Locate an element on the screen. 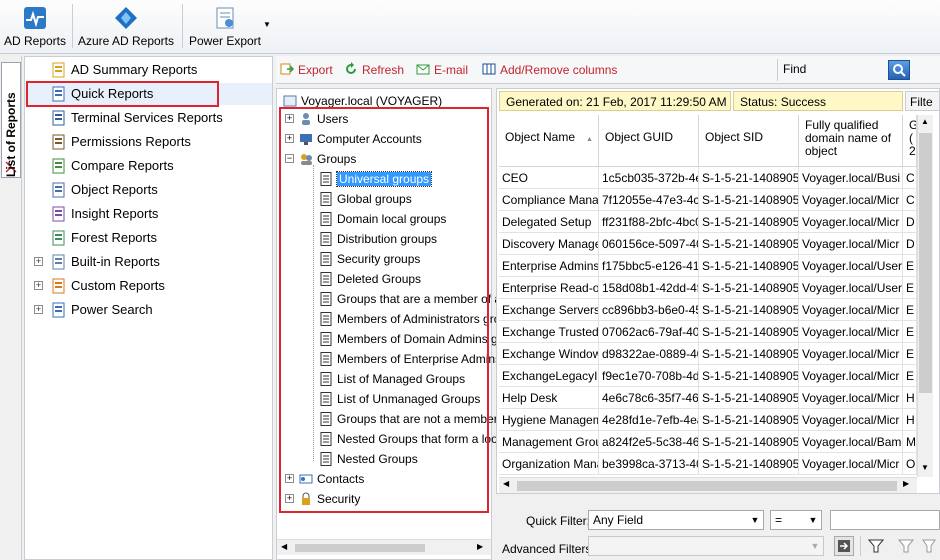 This screenshot has height=560, width=940. advanced-filters-select: ▼ is located at coordinates (706, 546).